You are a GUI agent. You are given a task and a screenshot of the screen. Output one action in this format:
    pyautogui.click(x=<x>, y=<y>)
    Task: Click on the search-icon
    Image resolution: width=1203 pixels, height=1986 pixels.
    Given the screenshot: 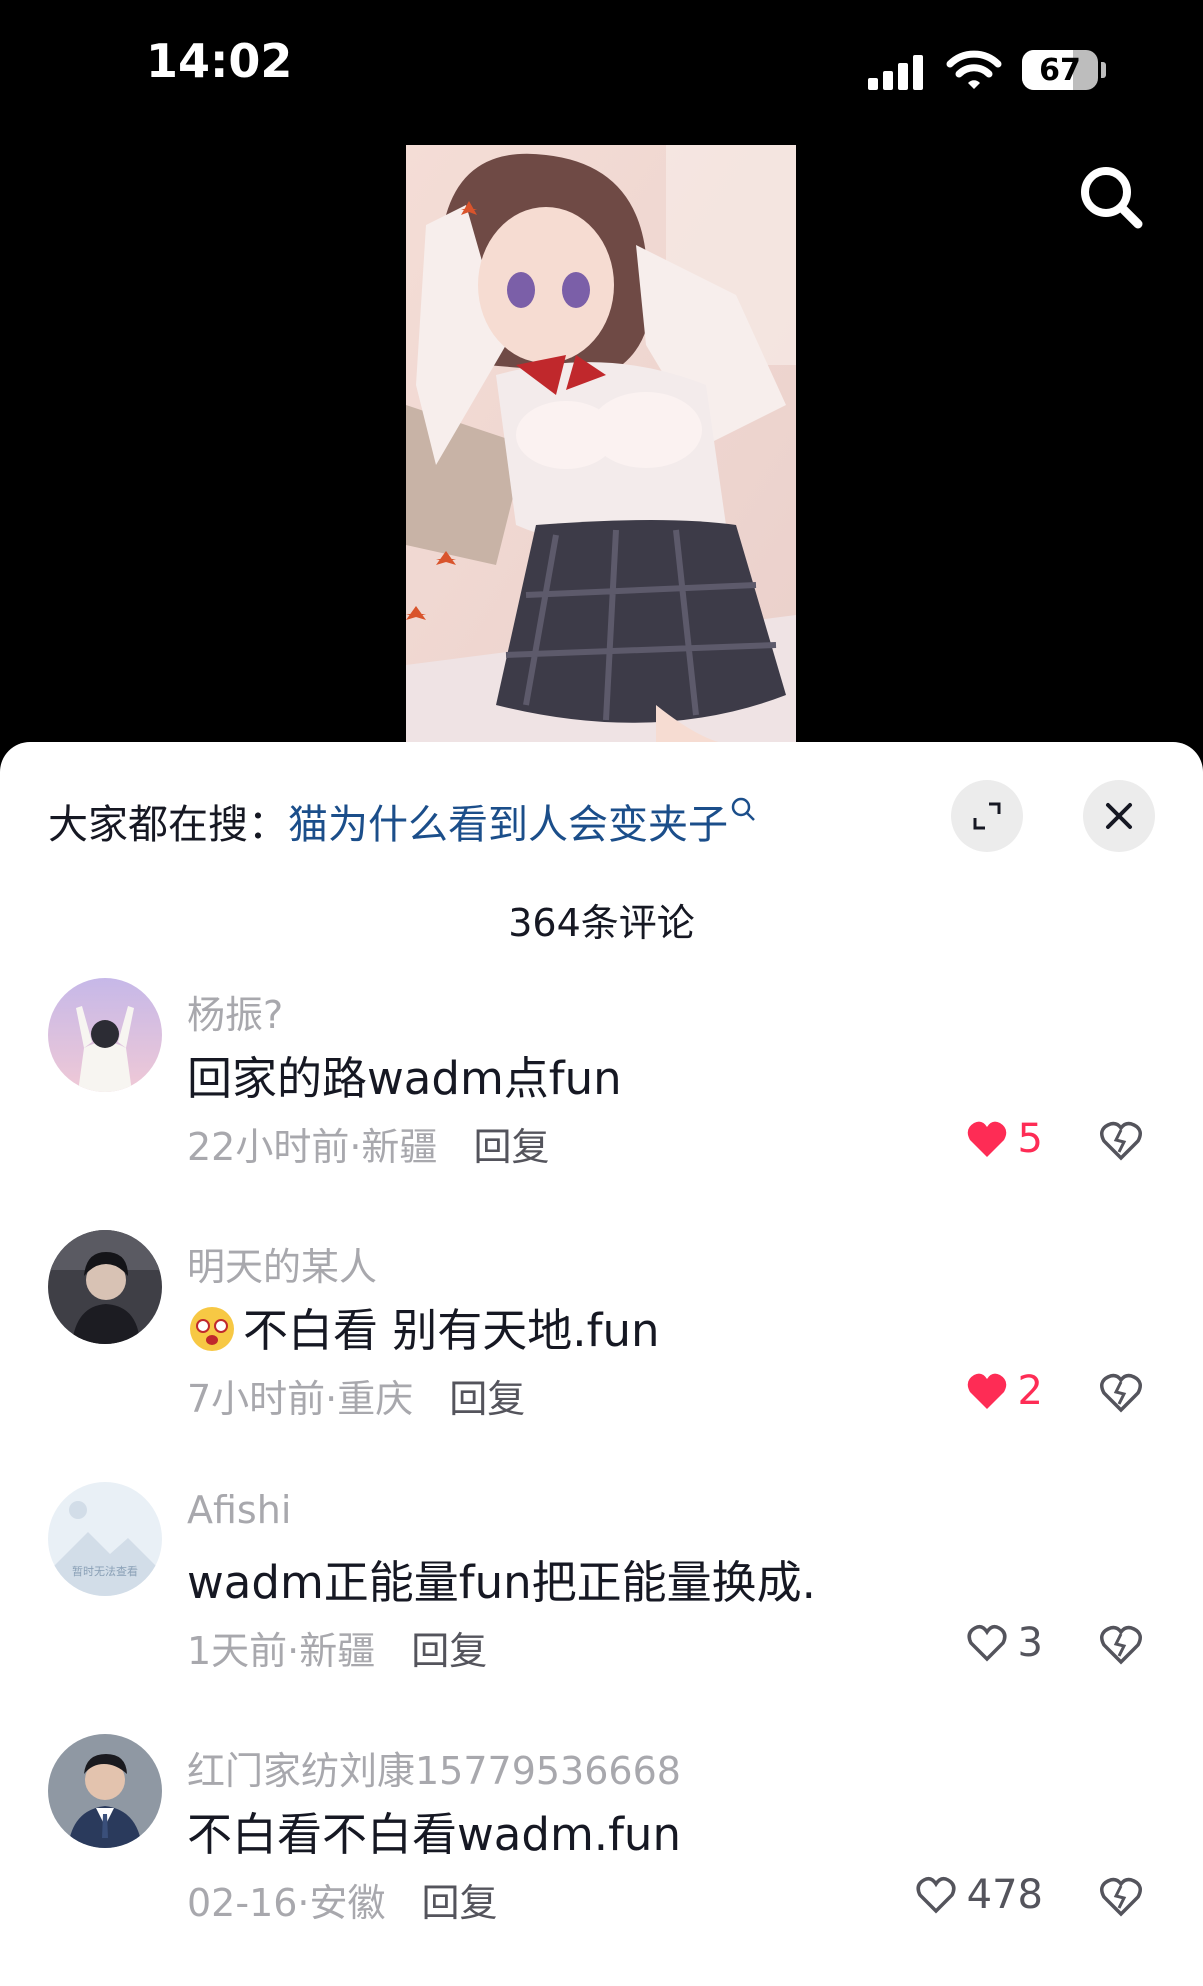 What is the action you would take?
    pyautogui.click(x=1111, y=197)
    